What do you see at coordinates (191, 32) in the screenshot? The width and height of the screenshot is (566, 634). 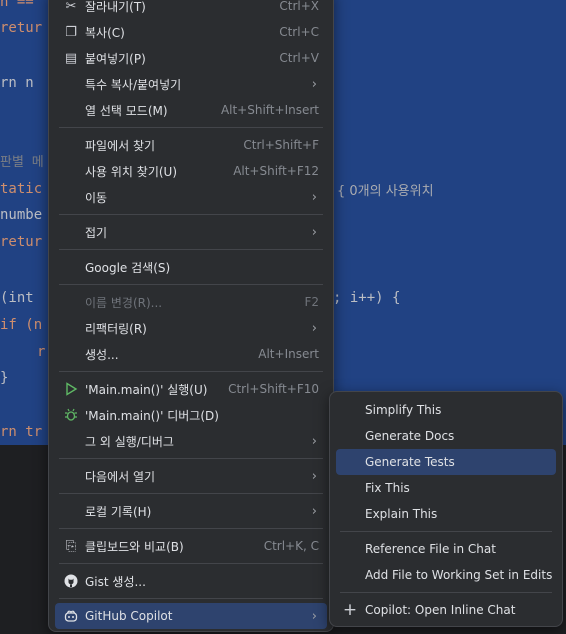 I see `menu-item-copy: ❐ 복사(C) Ctrl+C` at bounding box center [191, 32].